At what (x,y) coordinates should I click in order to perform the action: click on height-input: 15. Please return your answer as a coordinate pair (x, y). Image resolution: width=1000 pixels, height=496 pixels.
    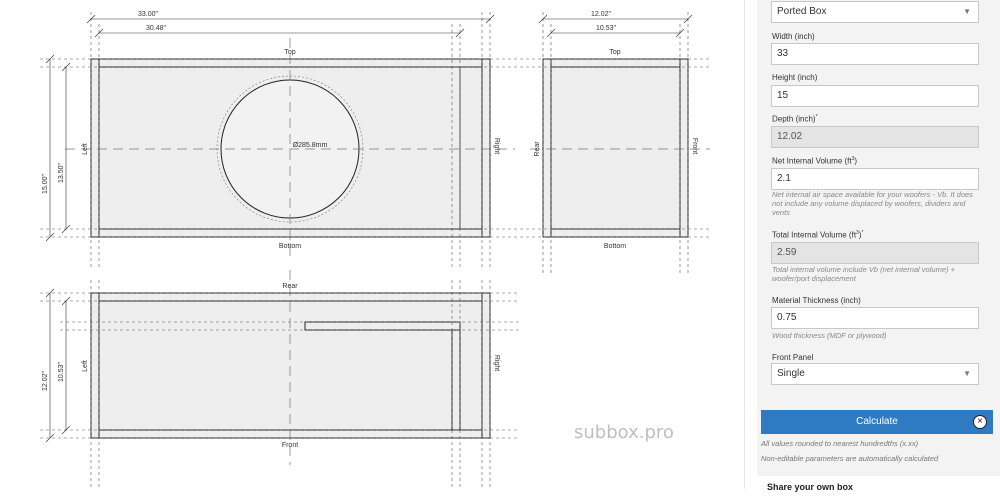
    Looking at the image, I should click on (875, 96).